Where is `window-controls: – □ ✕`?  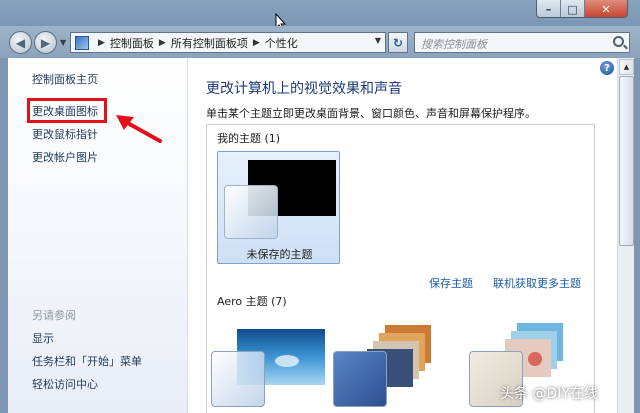
window-controls: – □ ✕ is located at coordinates (582, 9).